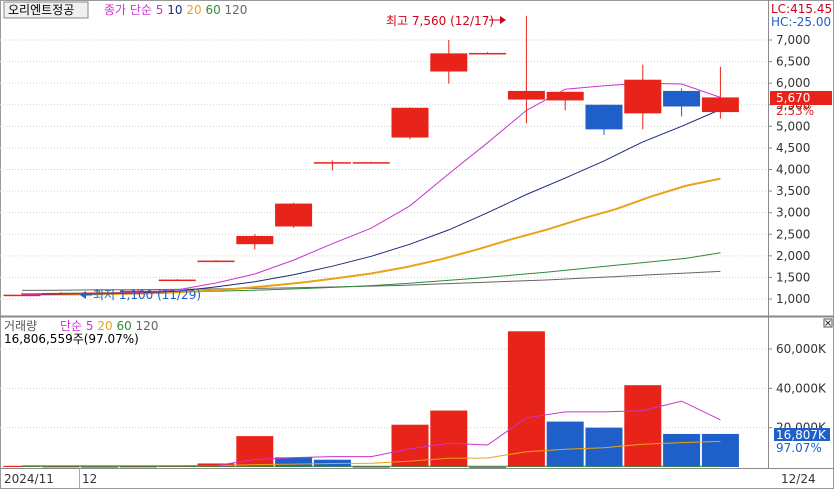 The height and width of the screenshot is (489, 834). What do you see at coordinates (801, 435) in the screenshot?
I see `current-volume-label: 16,807K` at bounding box center [801, 435].